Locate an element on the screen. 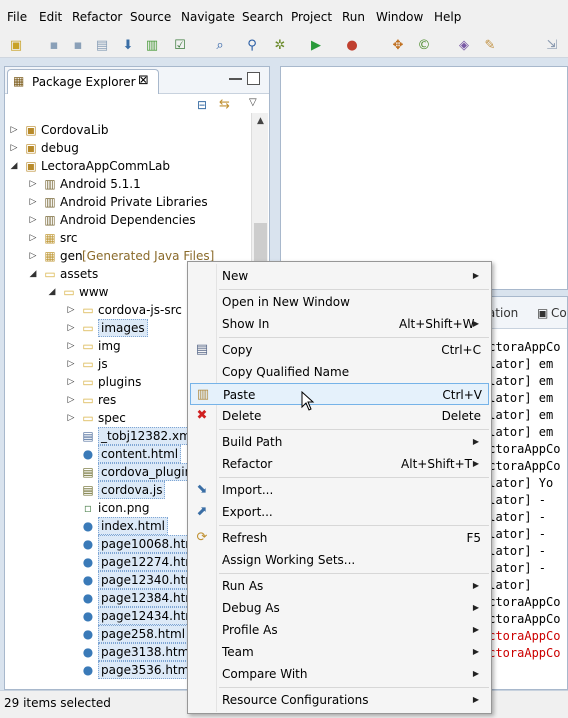 Image resolution: width=568 pixels, height=718 pixels. checkbox-icon: ☑ is located at coordinates (180, 46).